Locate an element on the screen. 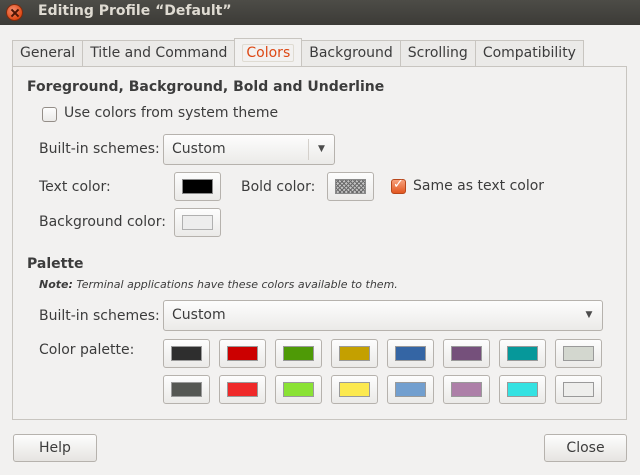 This screenshot has height=475, width=640. tab-scrolling: Scrolling is located at coordinates (437, 53).